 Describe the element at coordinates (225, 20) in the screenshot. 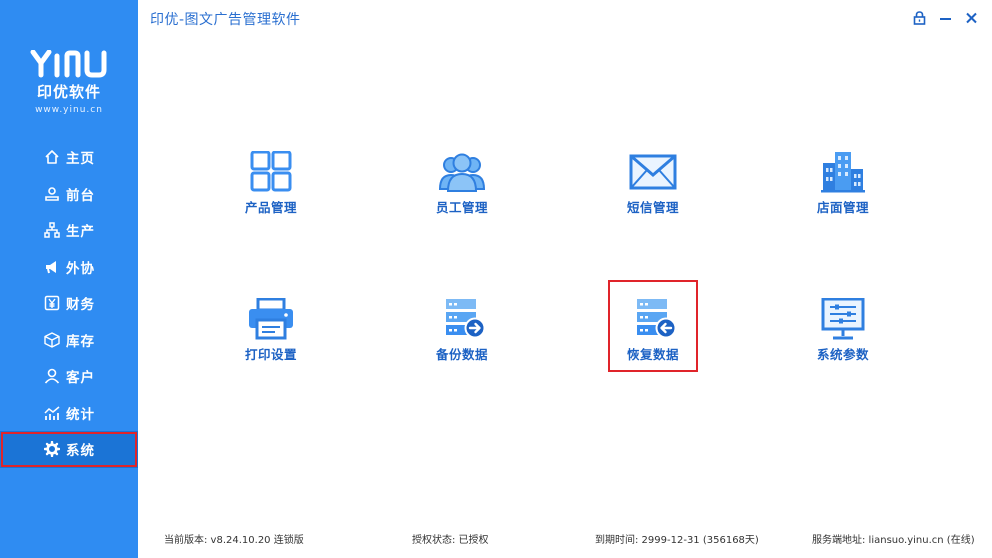

I see `window-title: 印优-图文广告管理软件` at that location.